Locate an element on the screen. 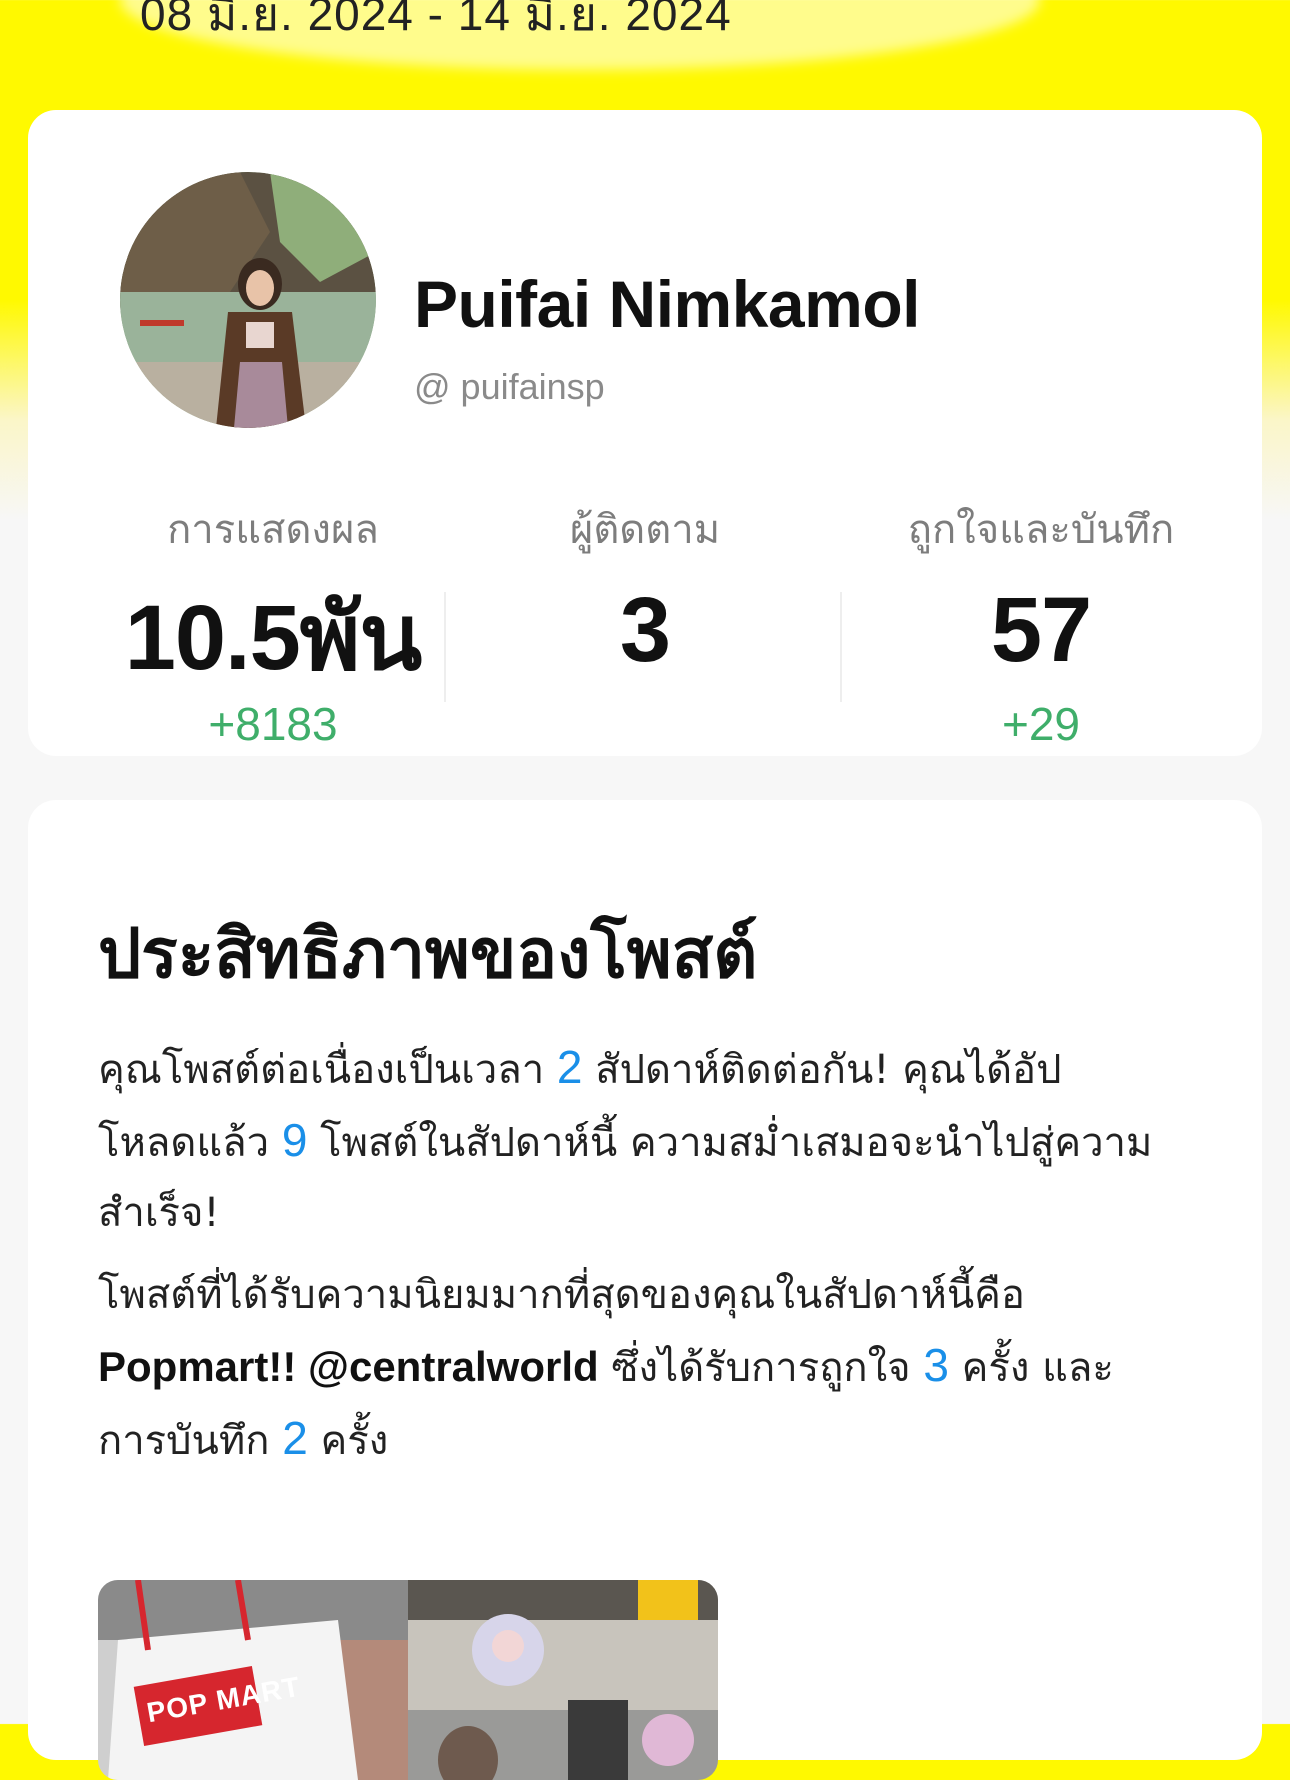 The image size is (1290, 1780). top-post-text: ซึ่งได้รับการถูกใจ is located at coordinates (761, 1368).